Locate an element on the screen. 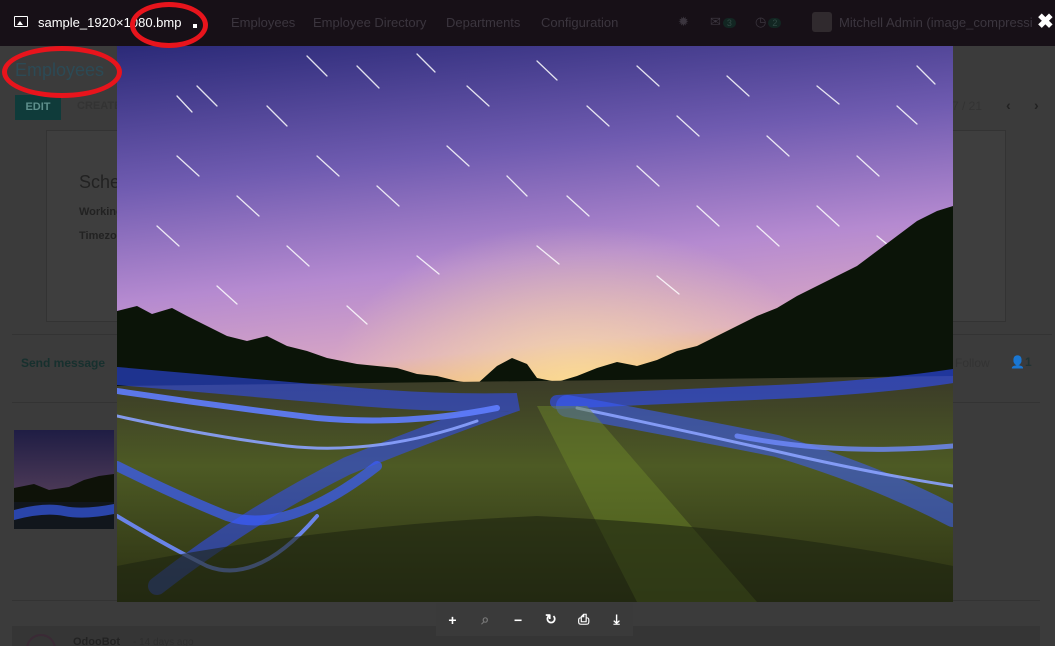 This screenshot has width=1055, height=646. followers-button: 👤1 is located at coordinates (1021, 362).